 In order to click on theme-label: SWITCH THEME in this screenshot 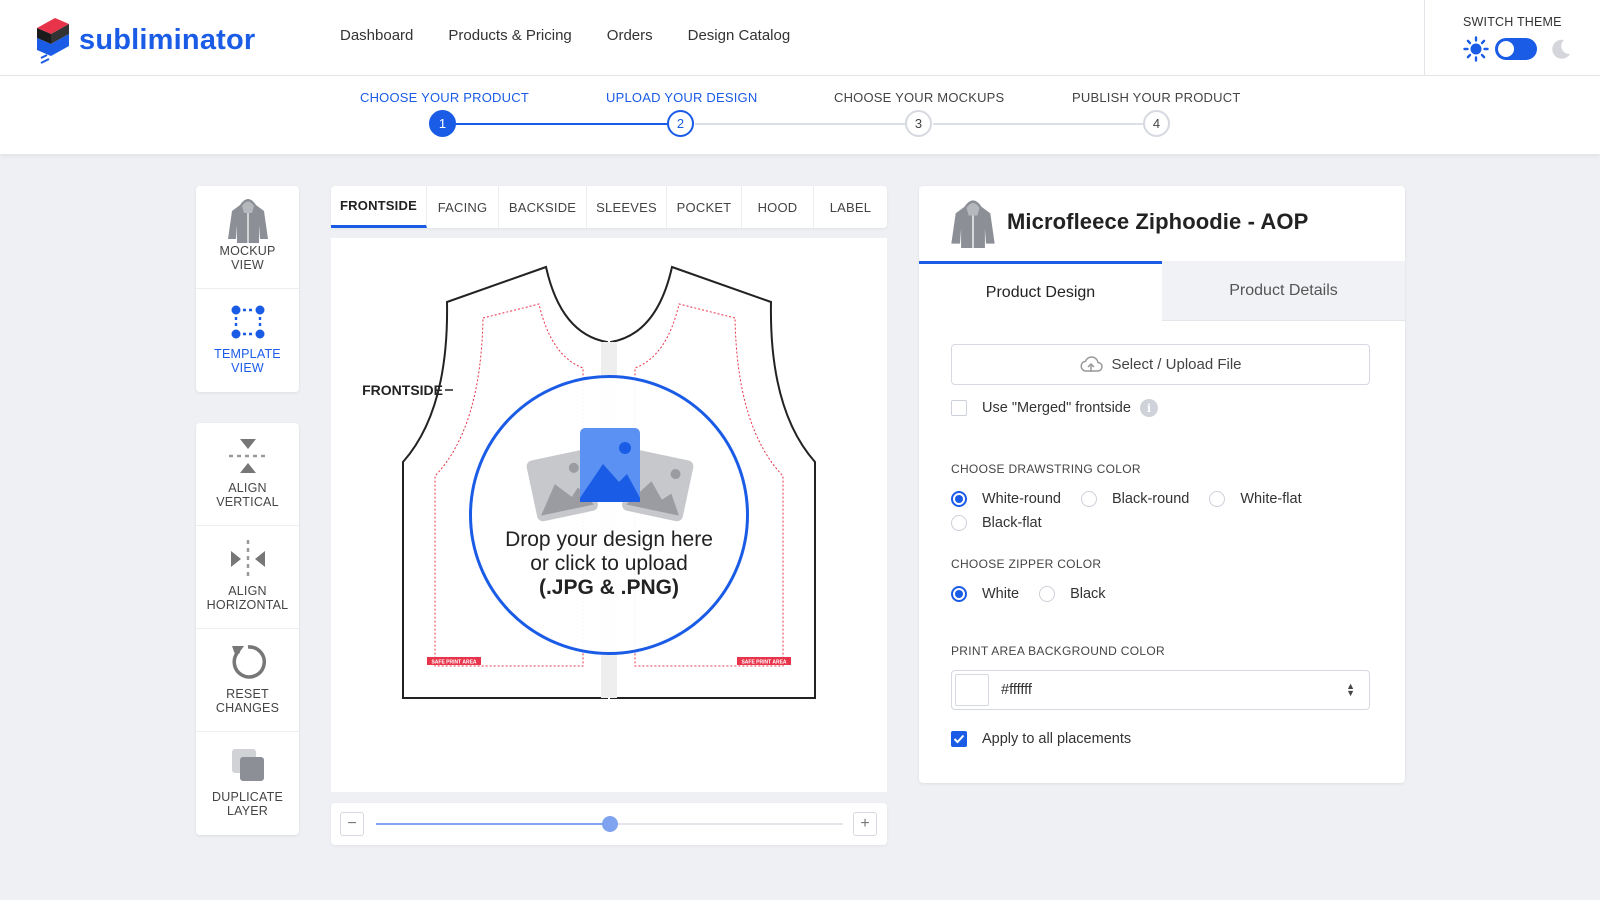, I will do `click(1512, 22)`.